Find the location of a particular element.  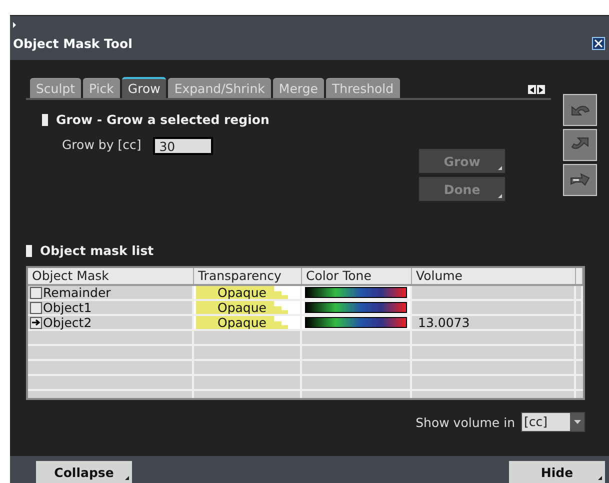

unit-dropdown: [cc] is located at coordinates (553, 422).